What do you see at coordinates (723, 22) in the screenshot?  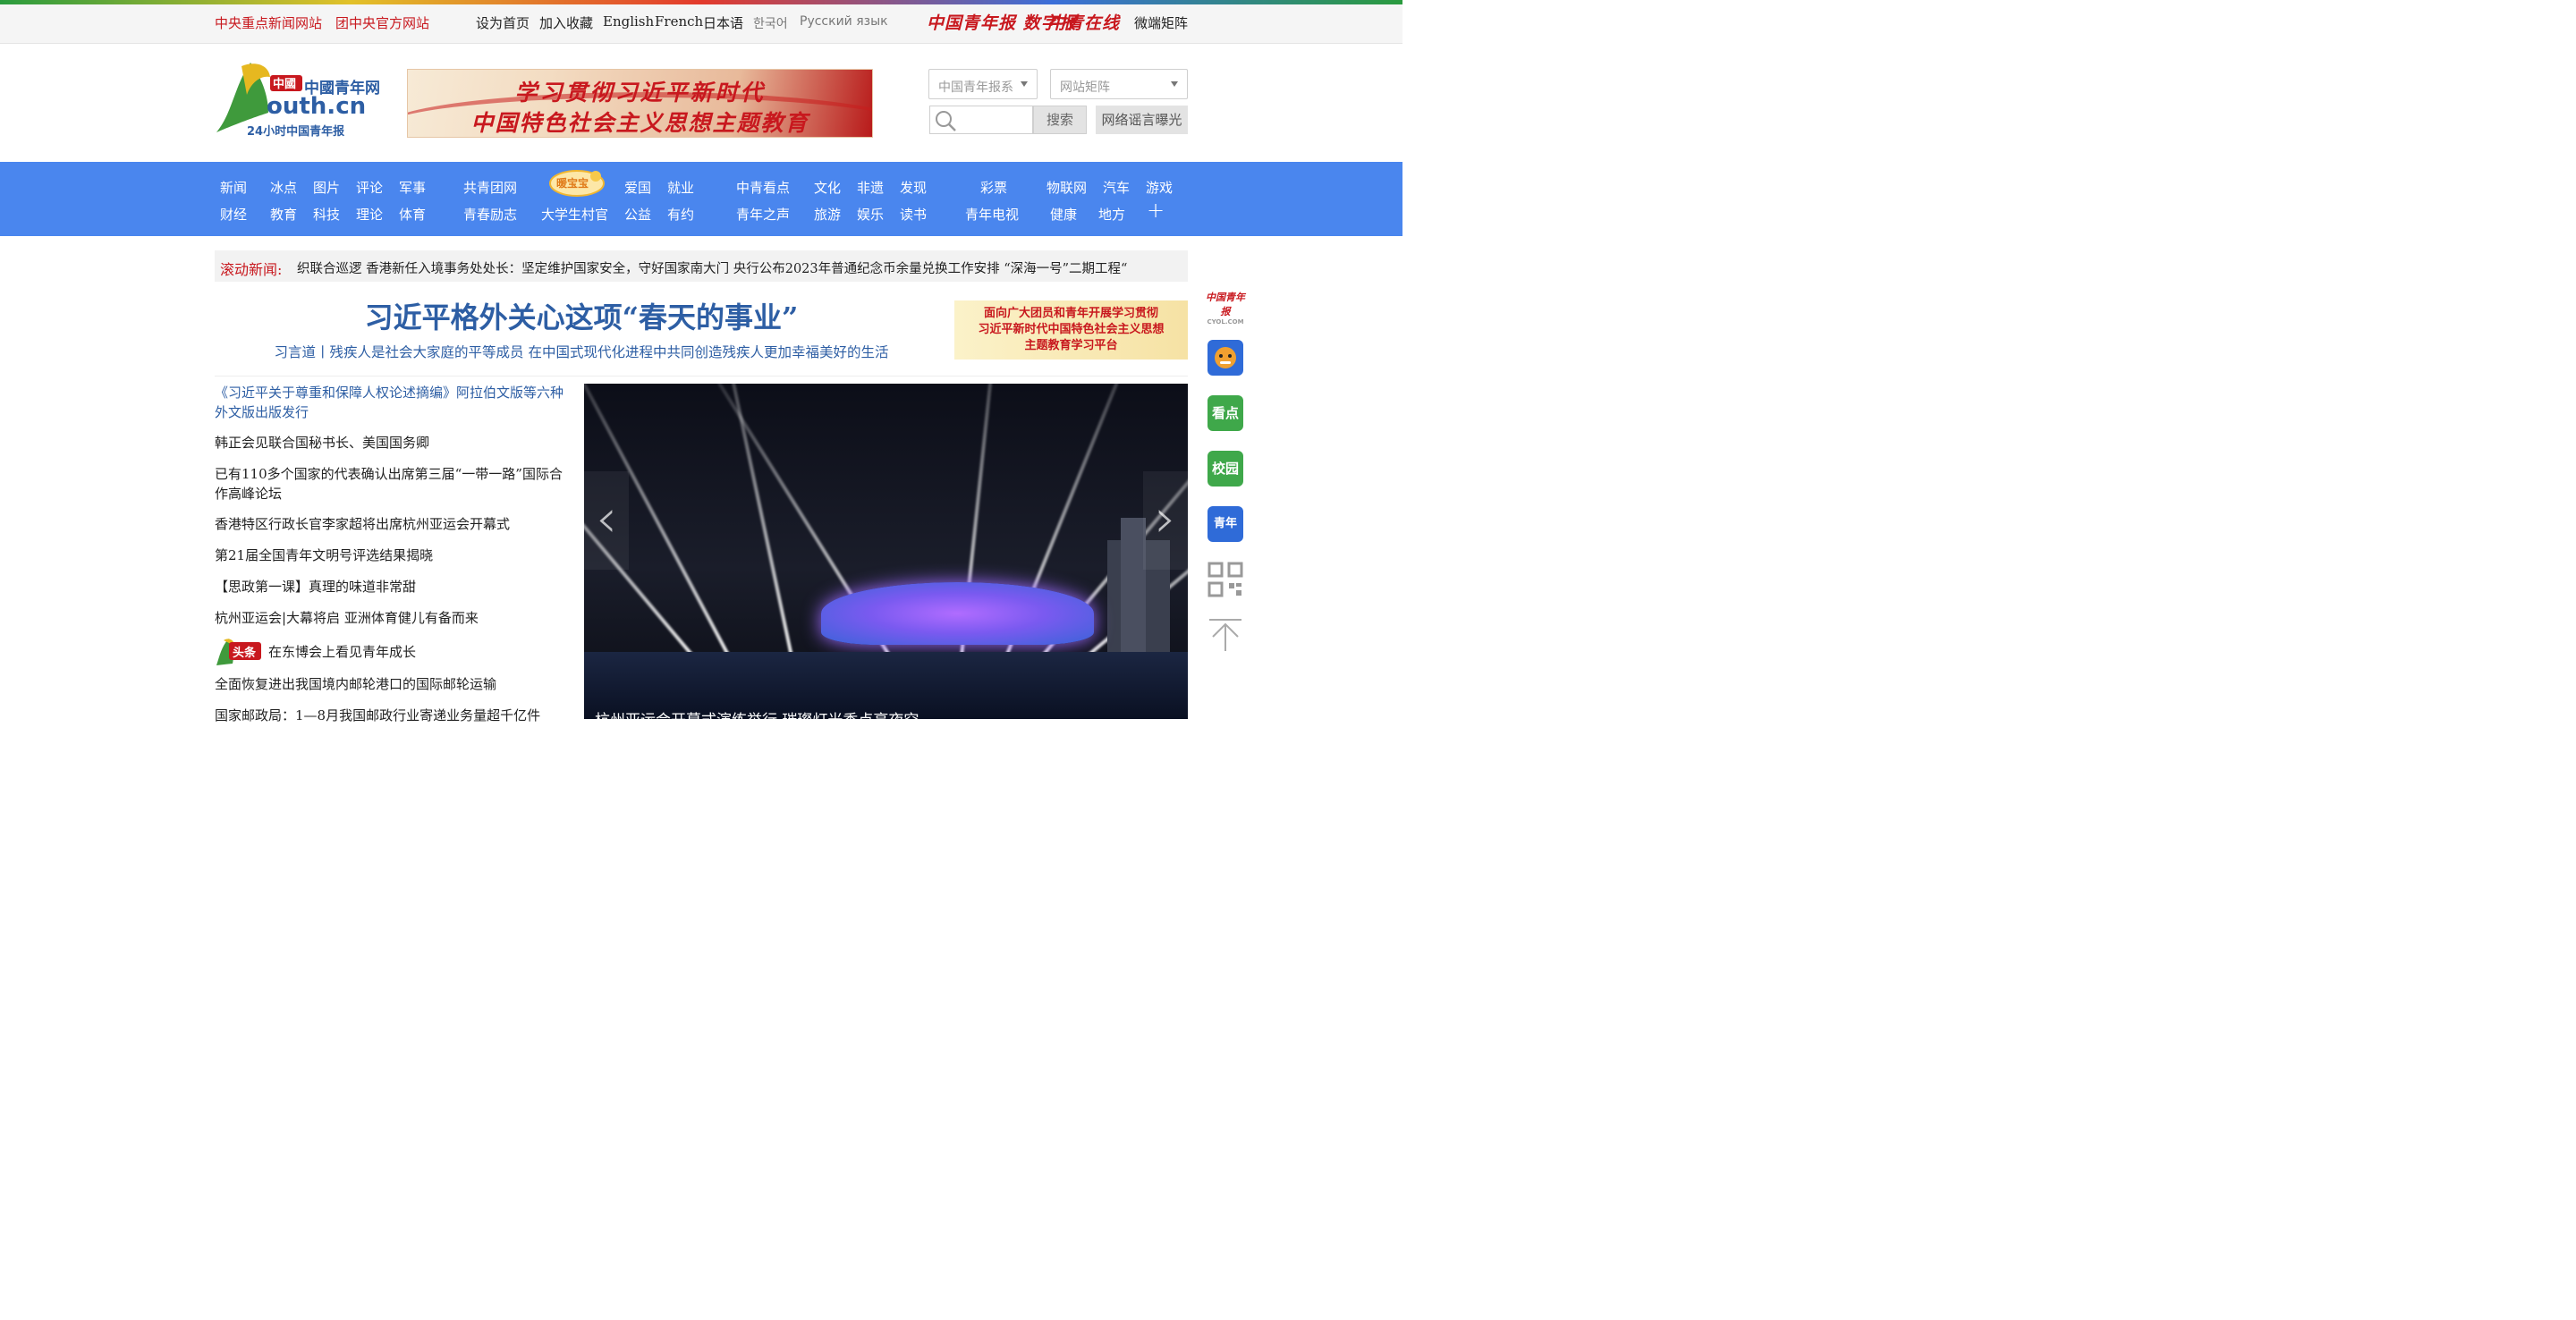 I see `link-japanese: 日本语` at bounding box center [723, 22].